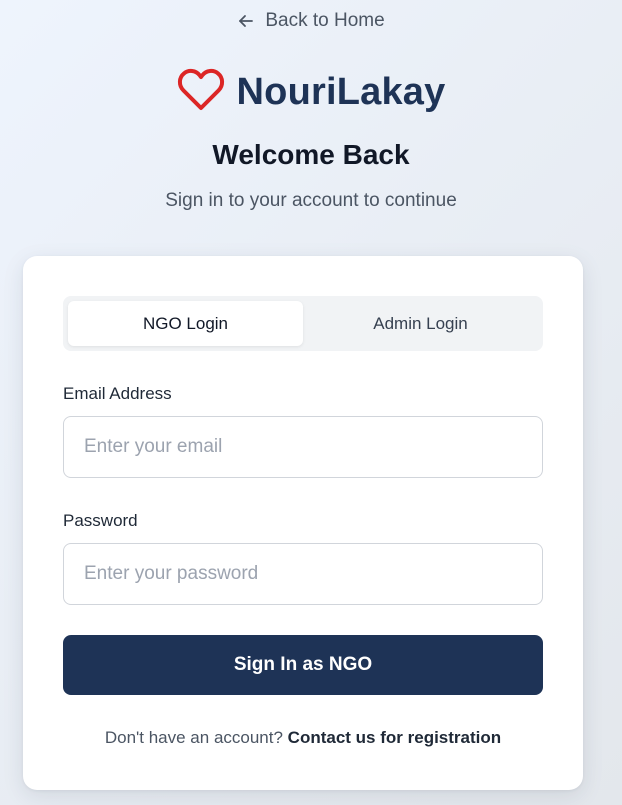  What do you see at coordinates (246, 21) in the screenshot?
I see `arrow-left-icon` at bounding box center [246, 21].